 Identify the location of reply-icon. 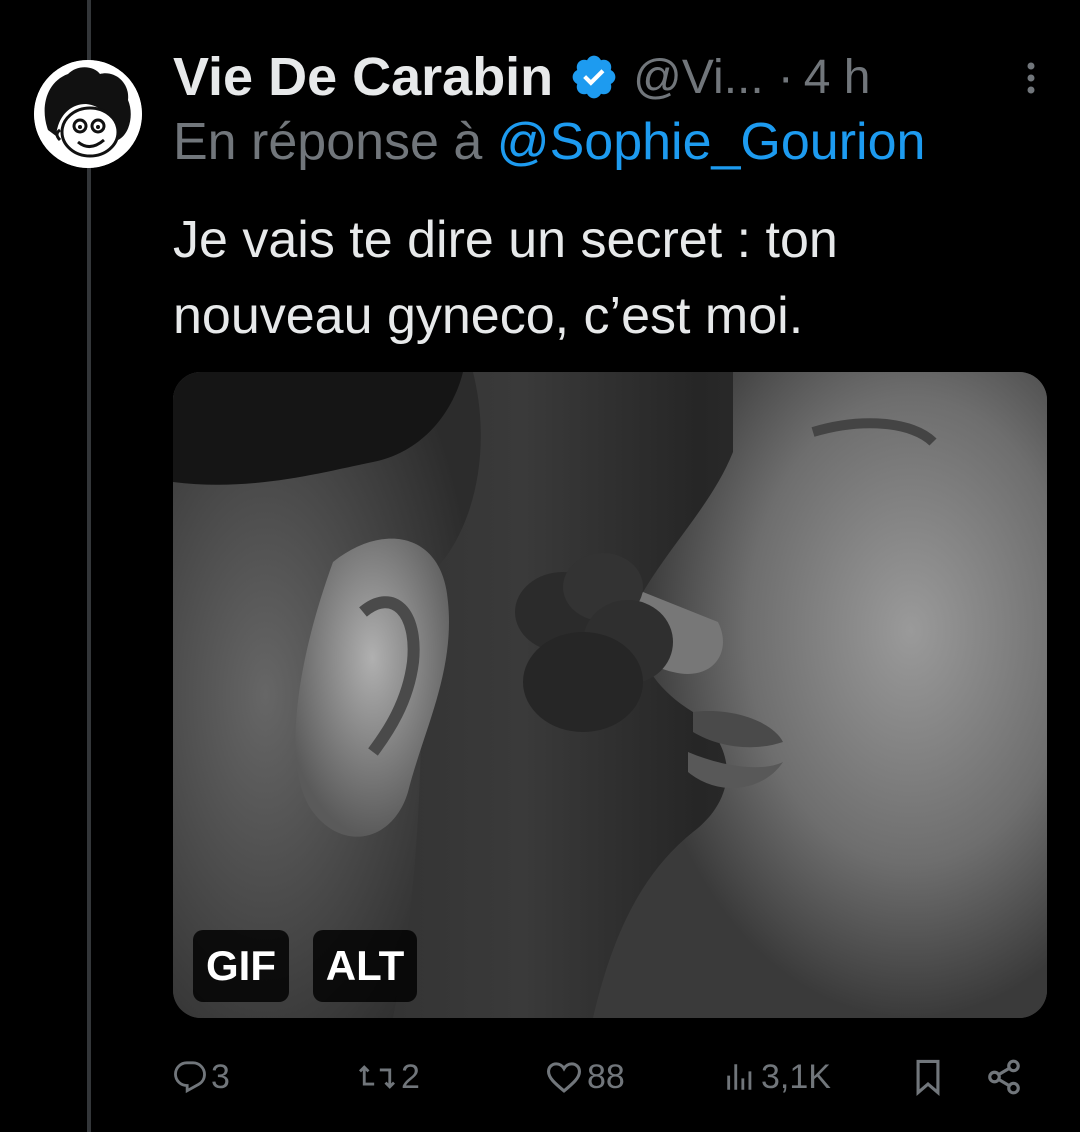
(190, 1077).